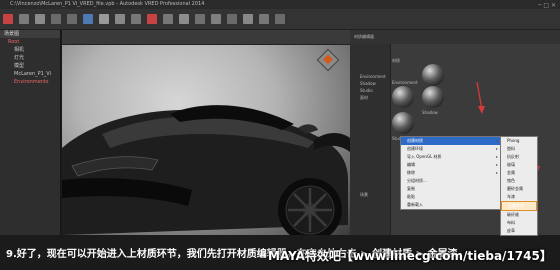  I want to click on camera-icon, so click(88, 19).